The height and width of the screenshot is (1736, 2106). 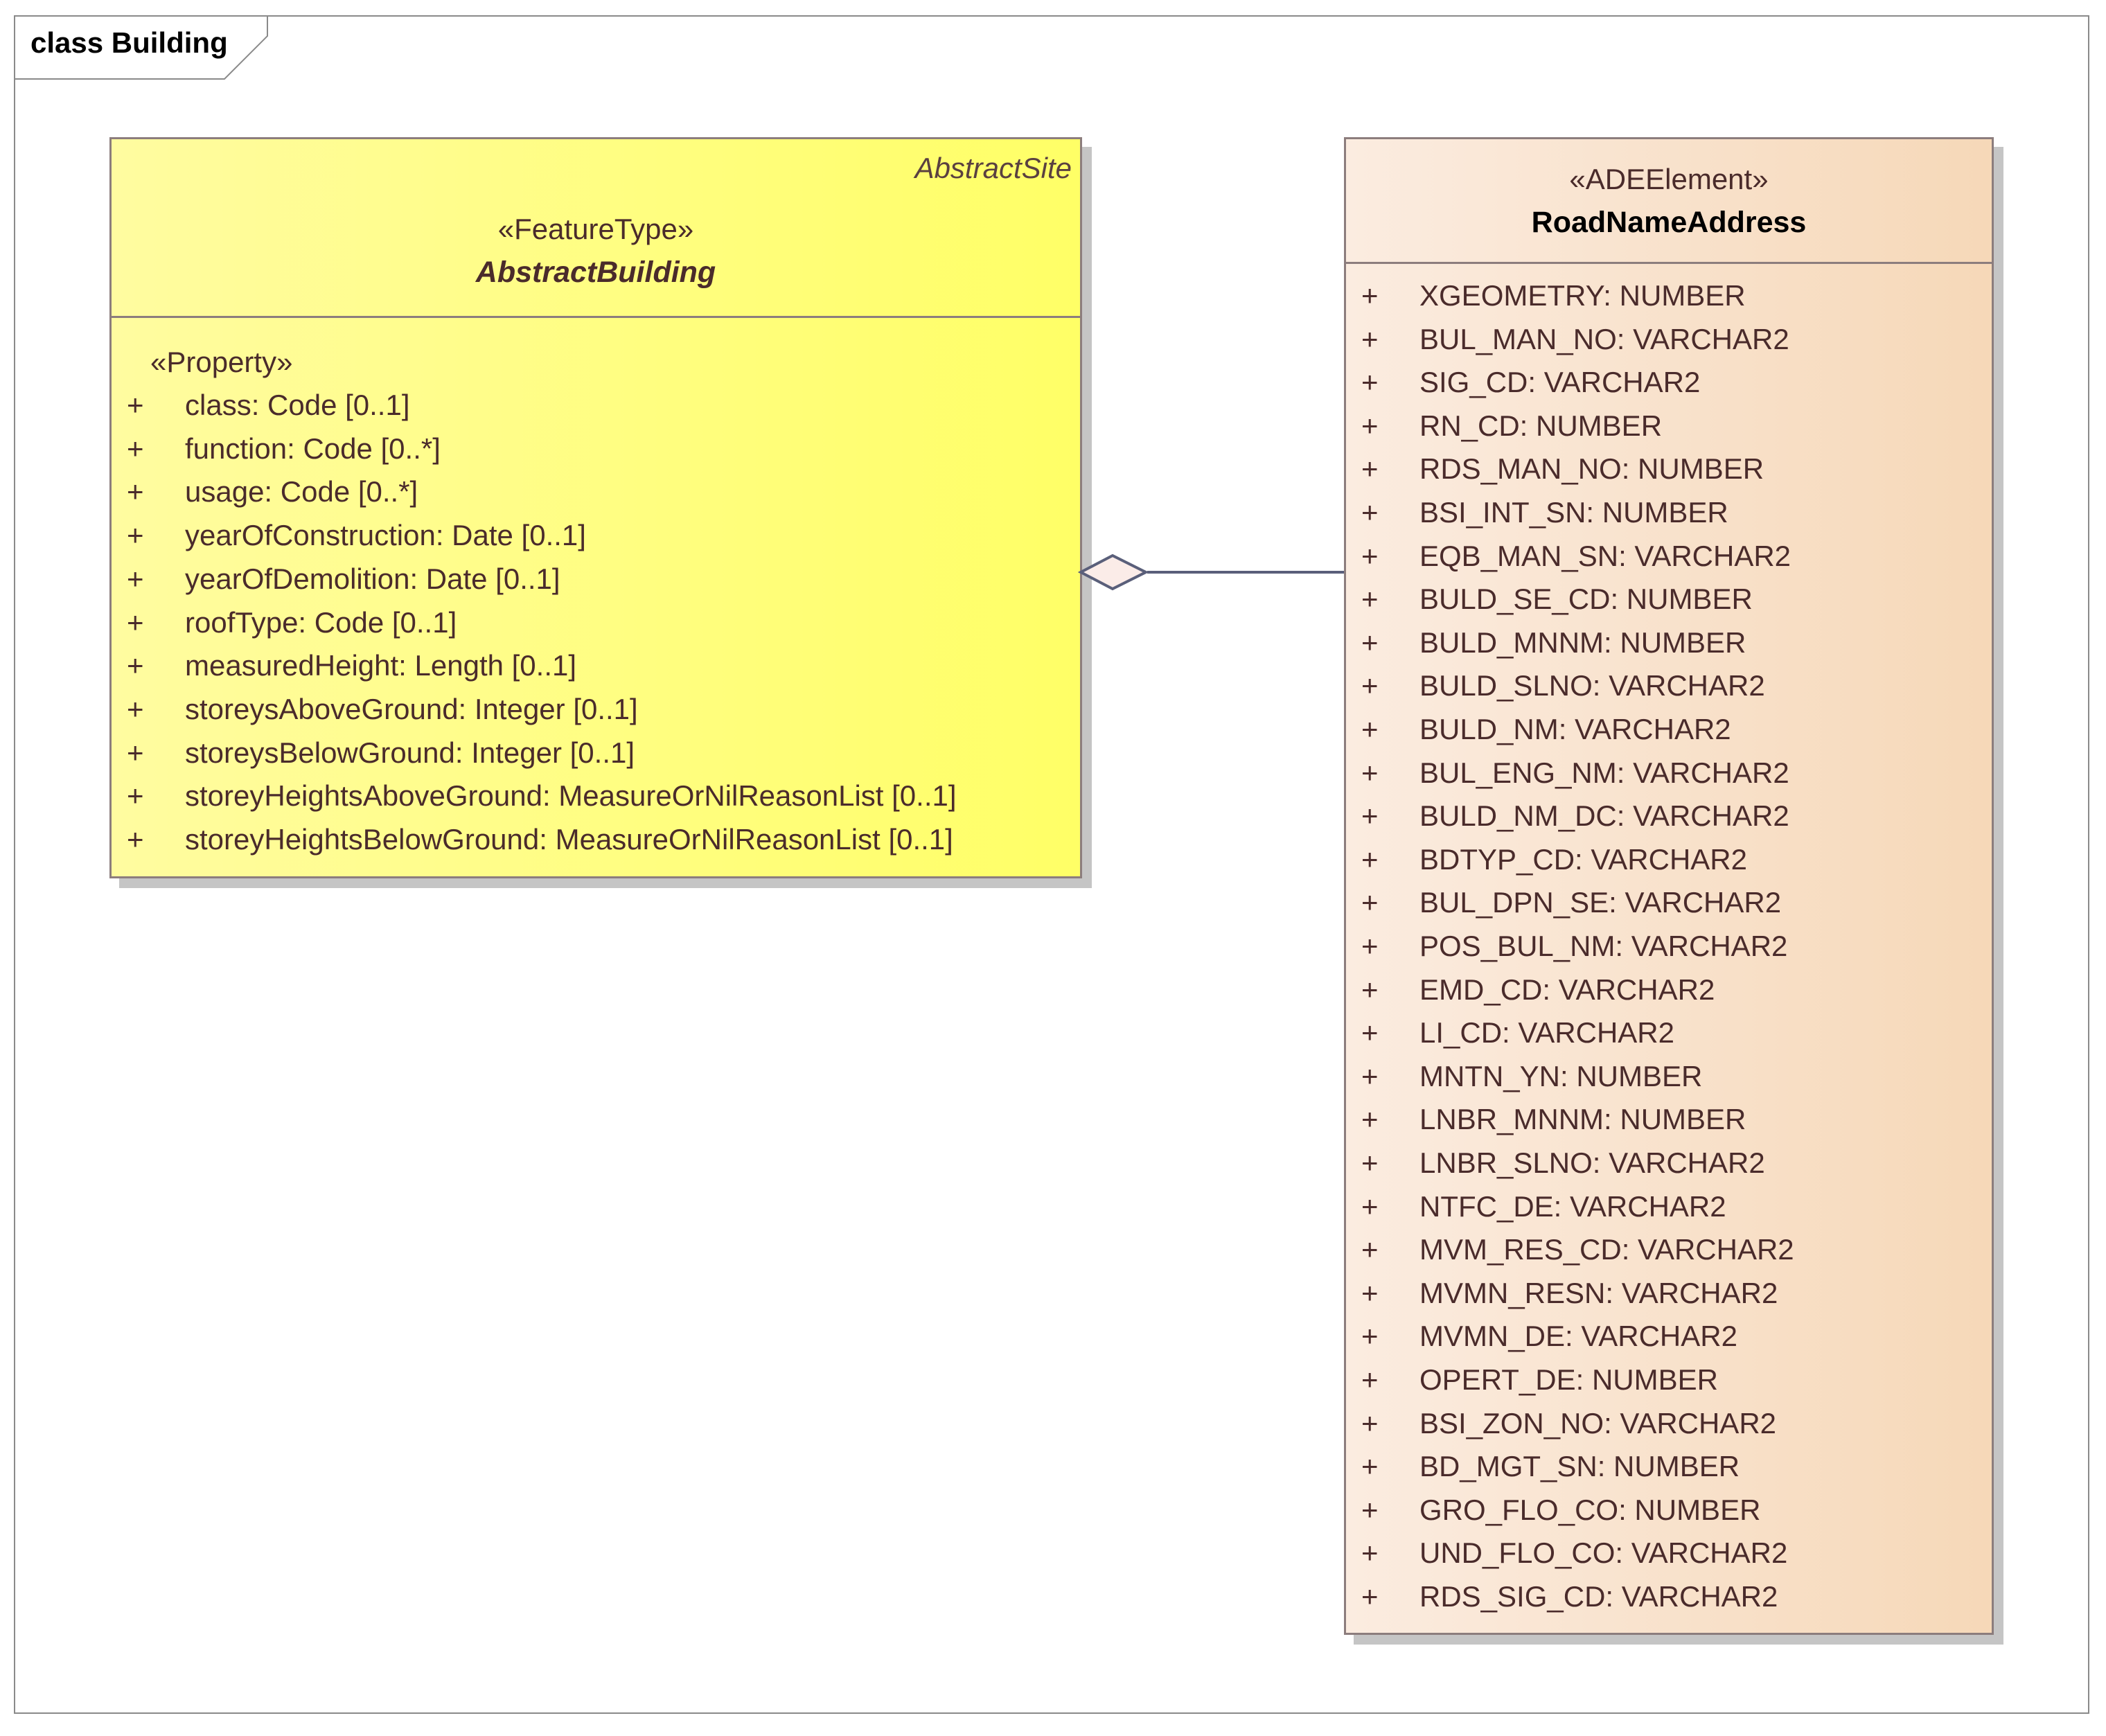 I want to click on attribute-text: storeysBelowGround: Integer [0..1], so click(x=410, y=753).